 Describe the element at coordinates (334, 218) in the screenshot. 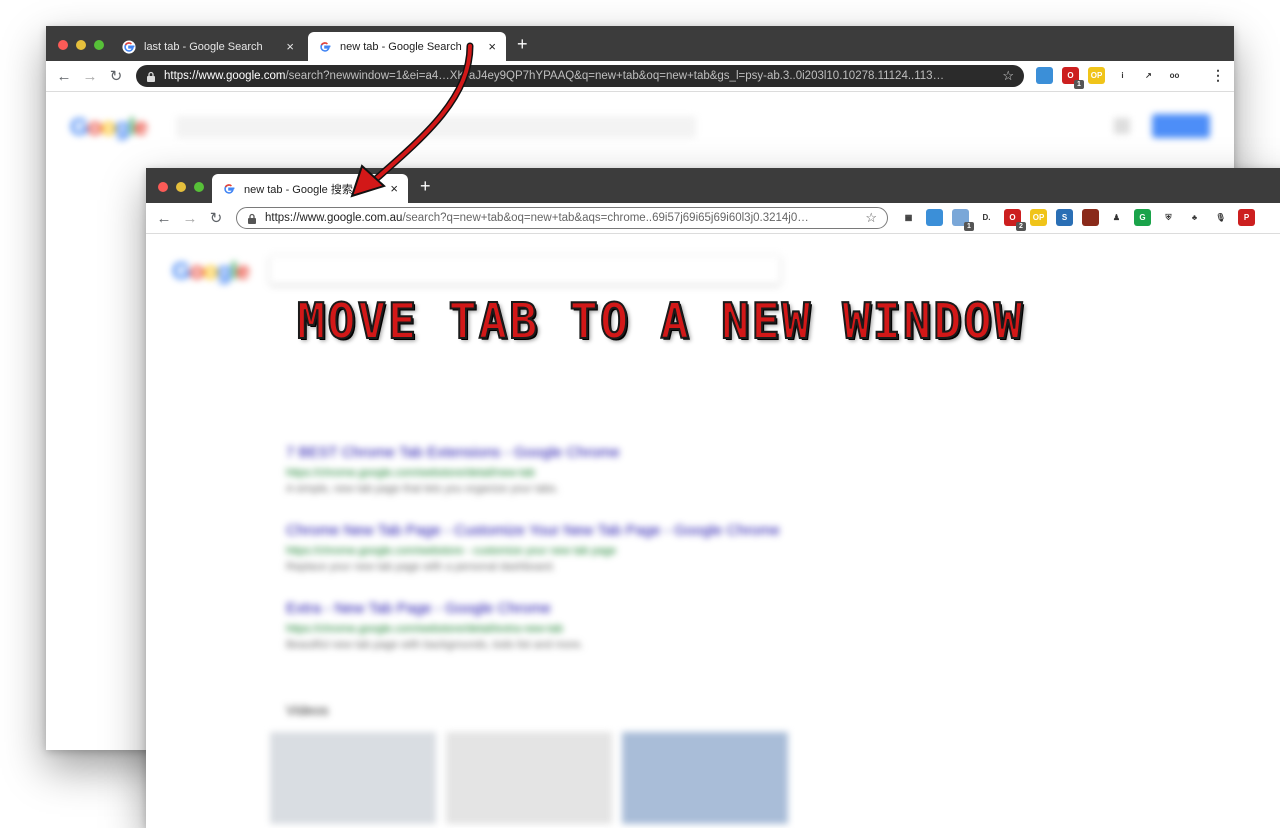

I see `url-host: https://www.google.com.au` at that location.